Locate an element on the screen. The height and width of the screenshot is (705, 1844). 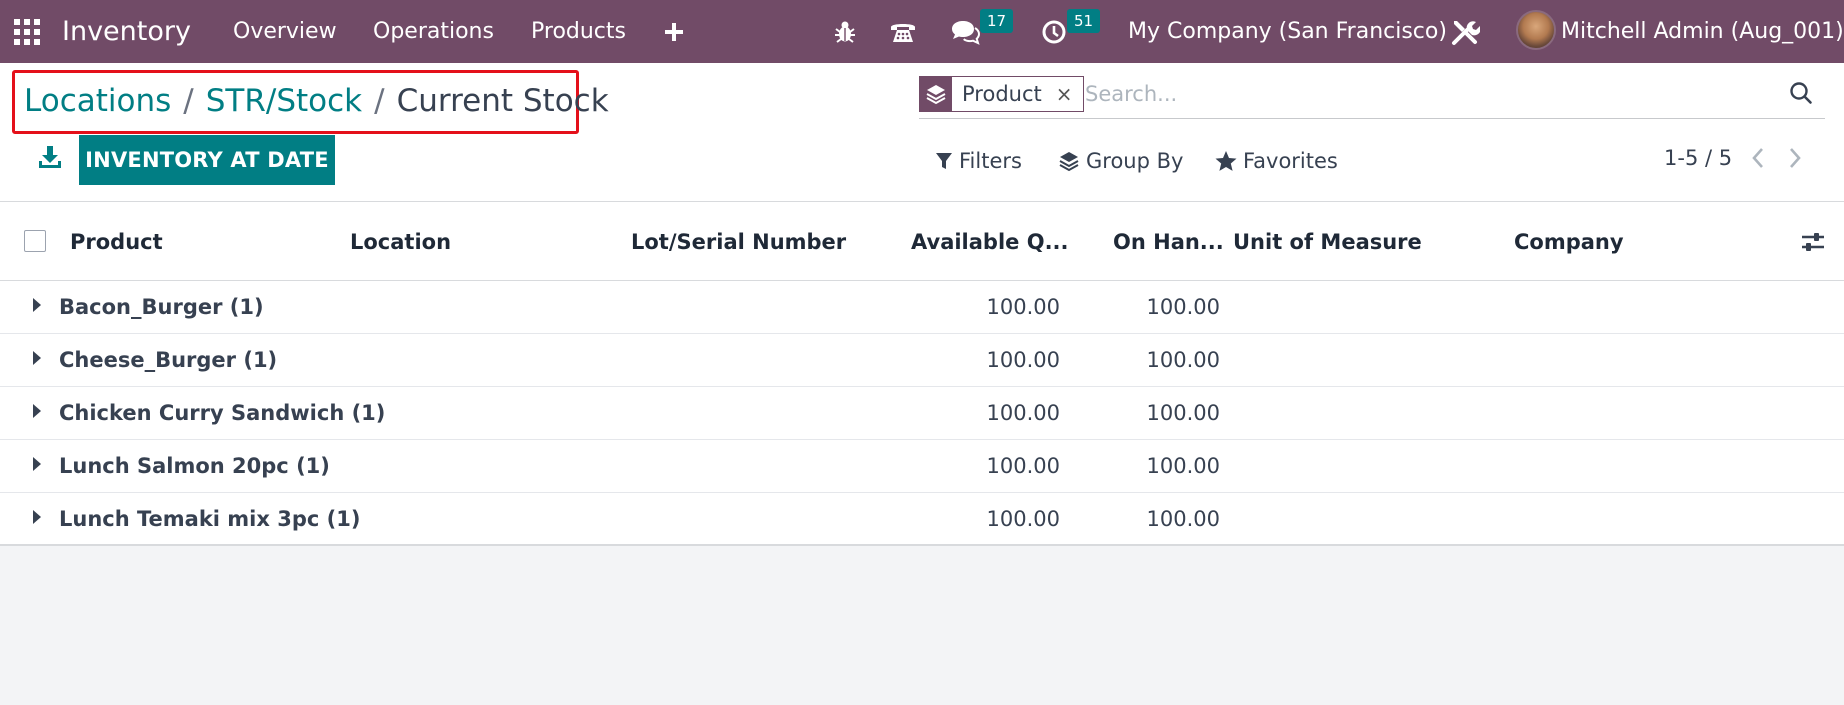
download-icon is located at coordinates (52, 158).